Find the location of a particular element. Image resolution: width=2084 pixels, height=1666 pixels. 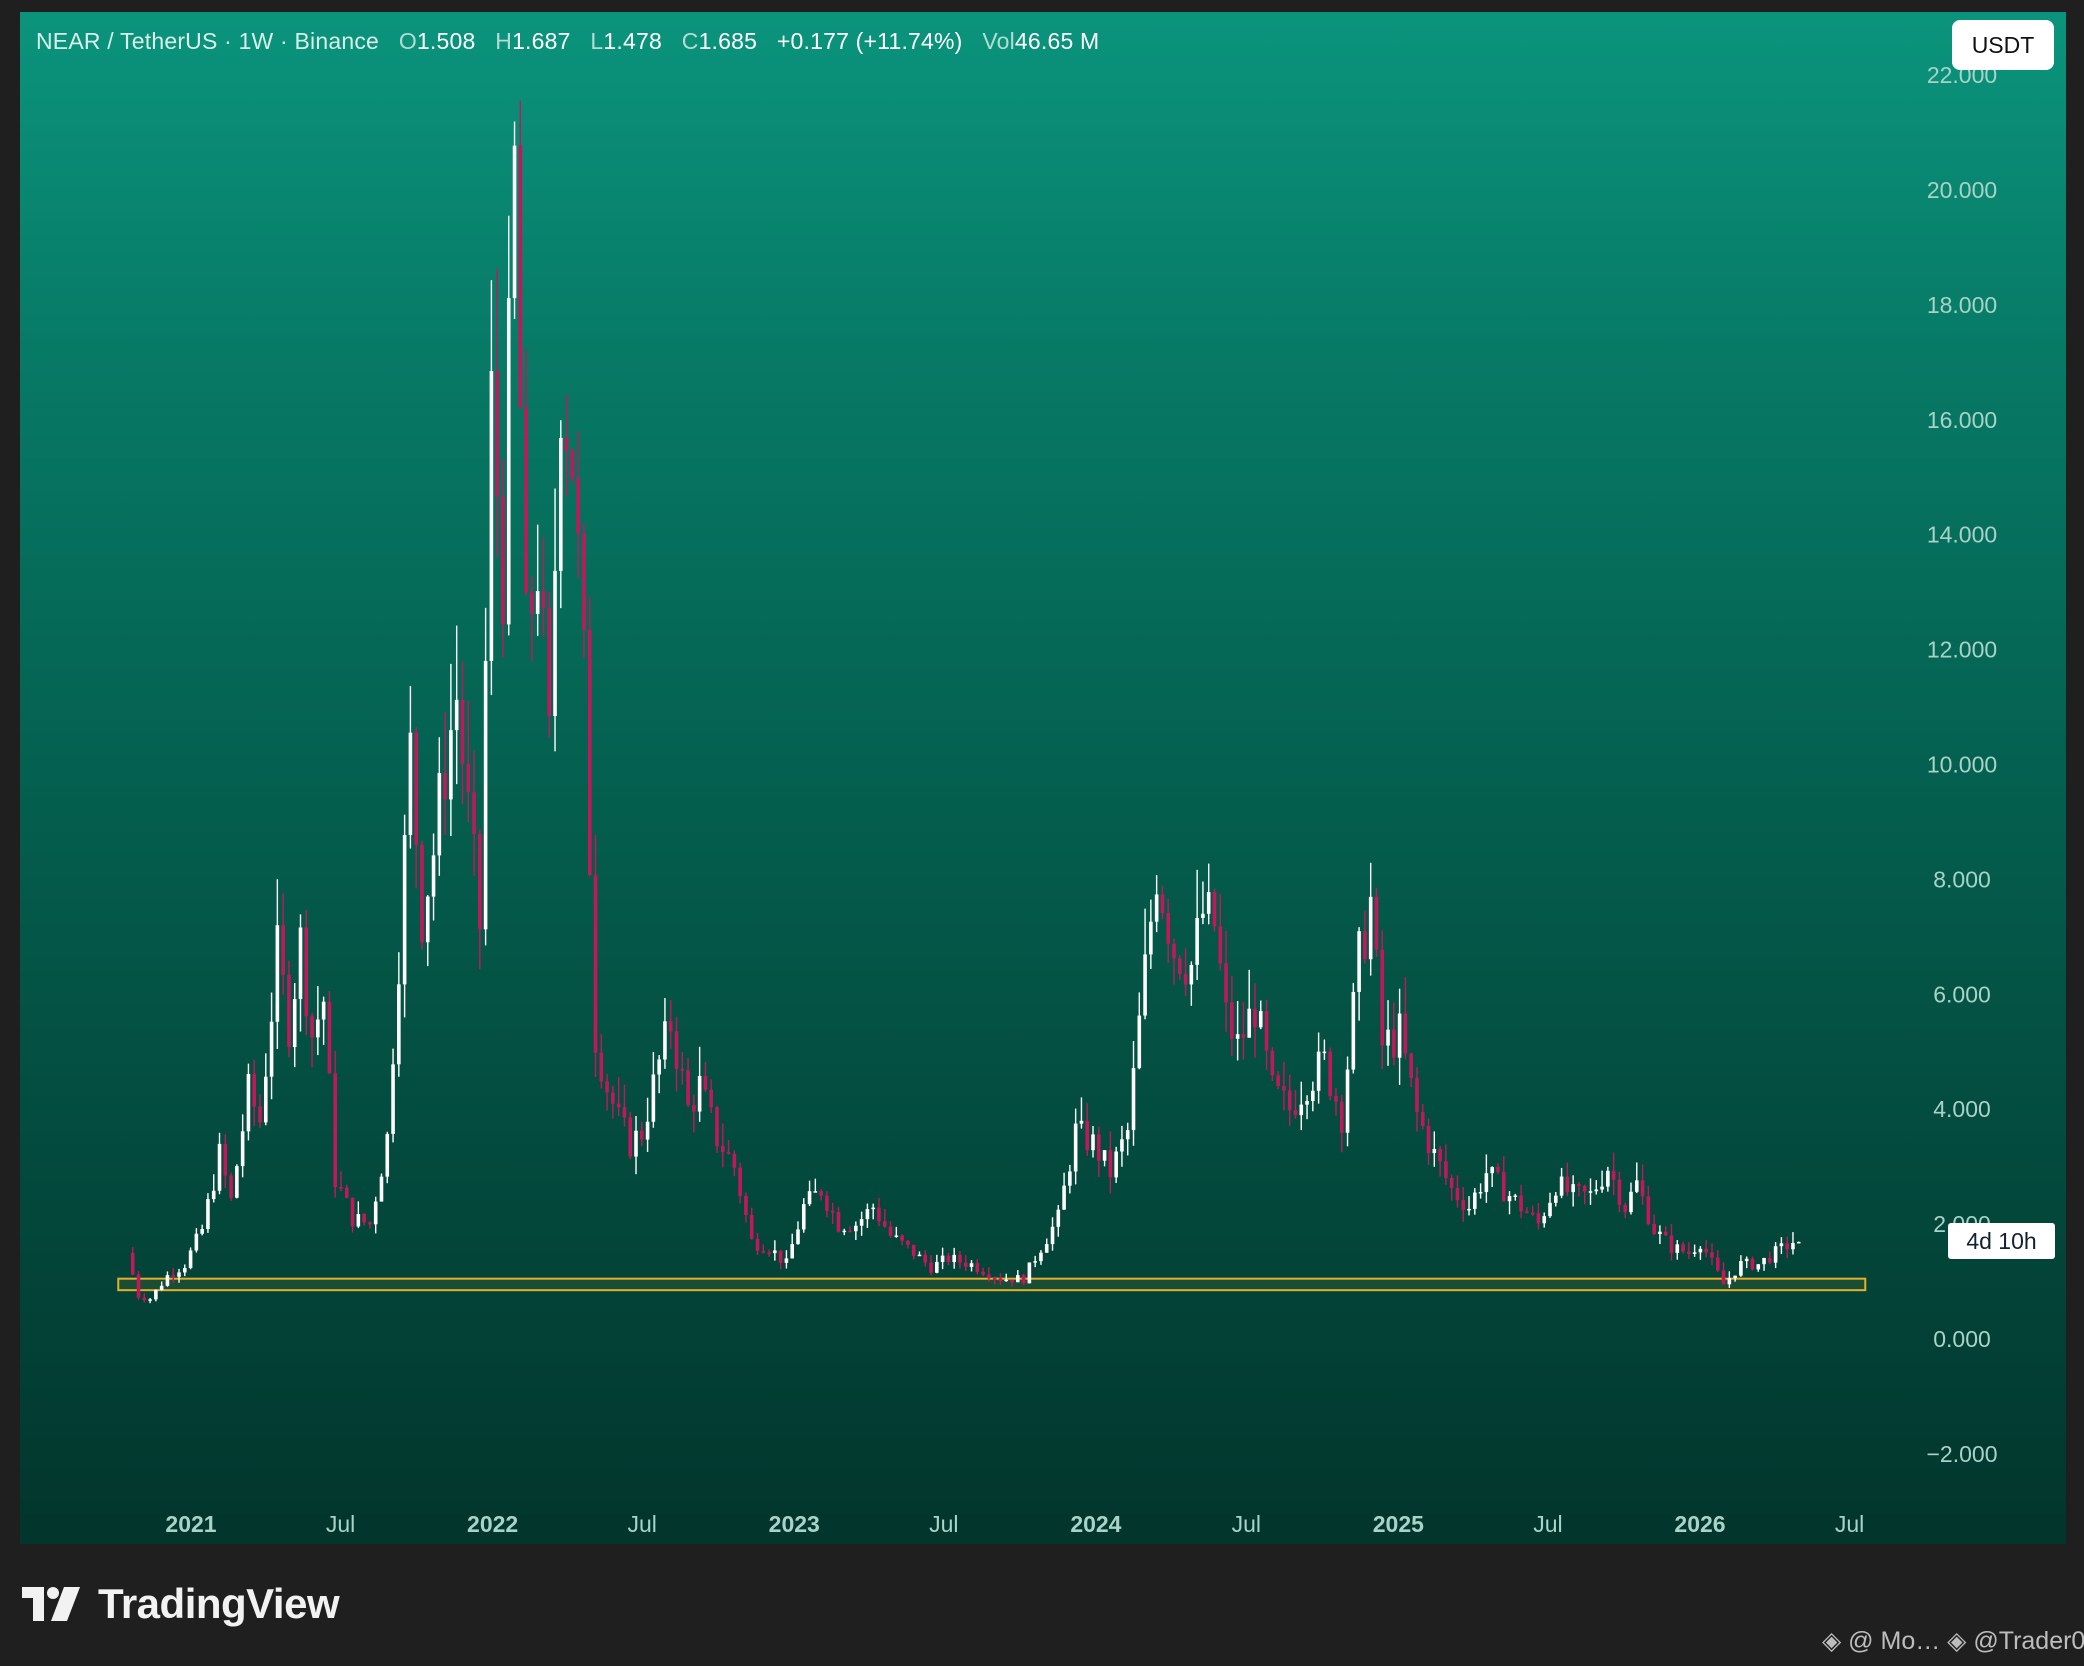

y-tick-label: 6.000 is located at coordinates (1962, 994).